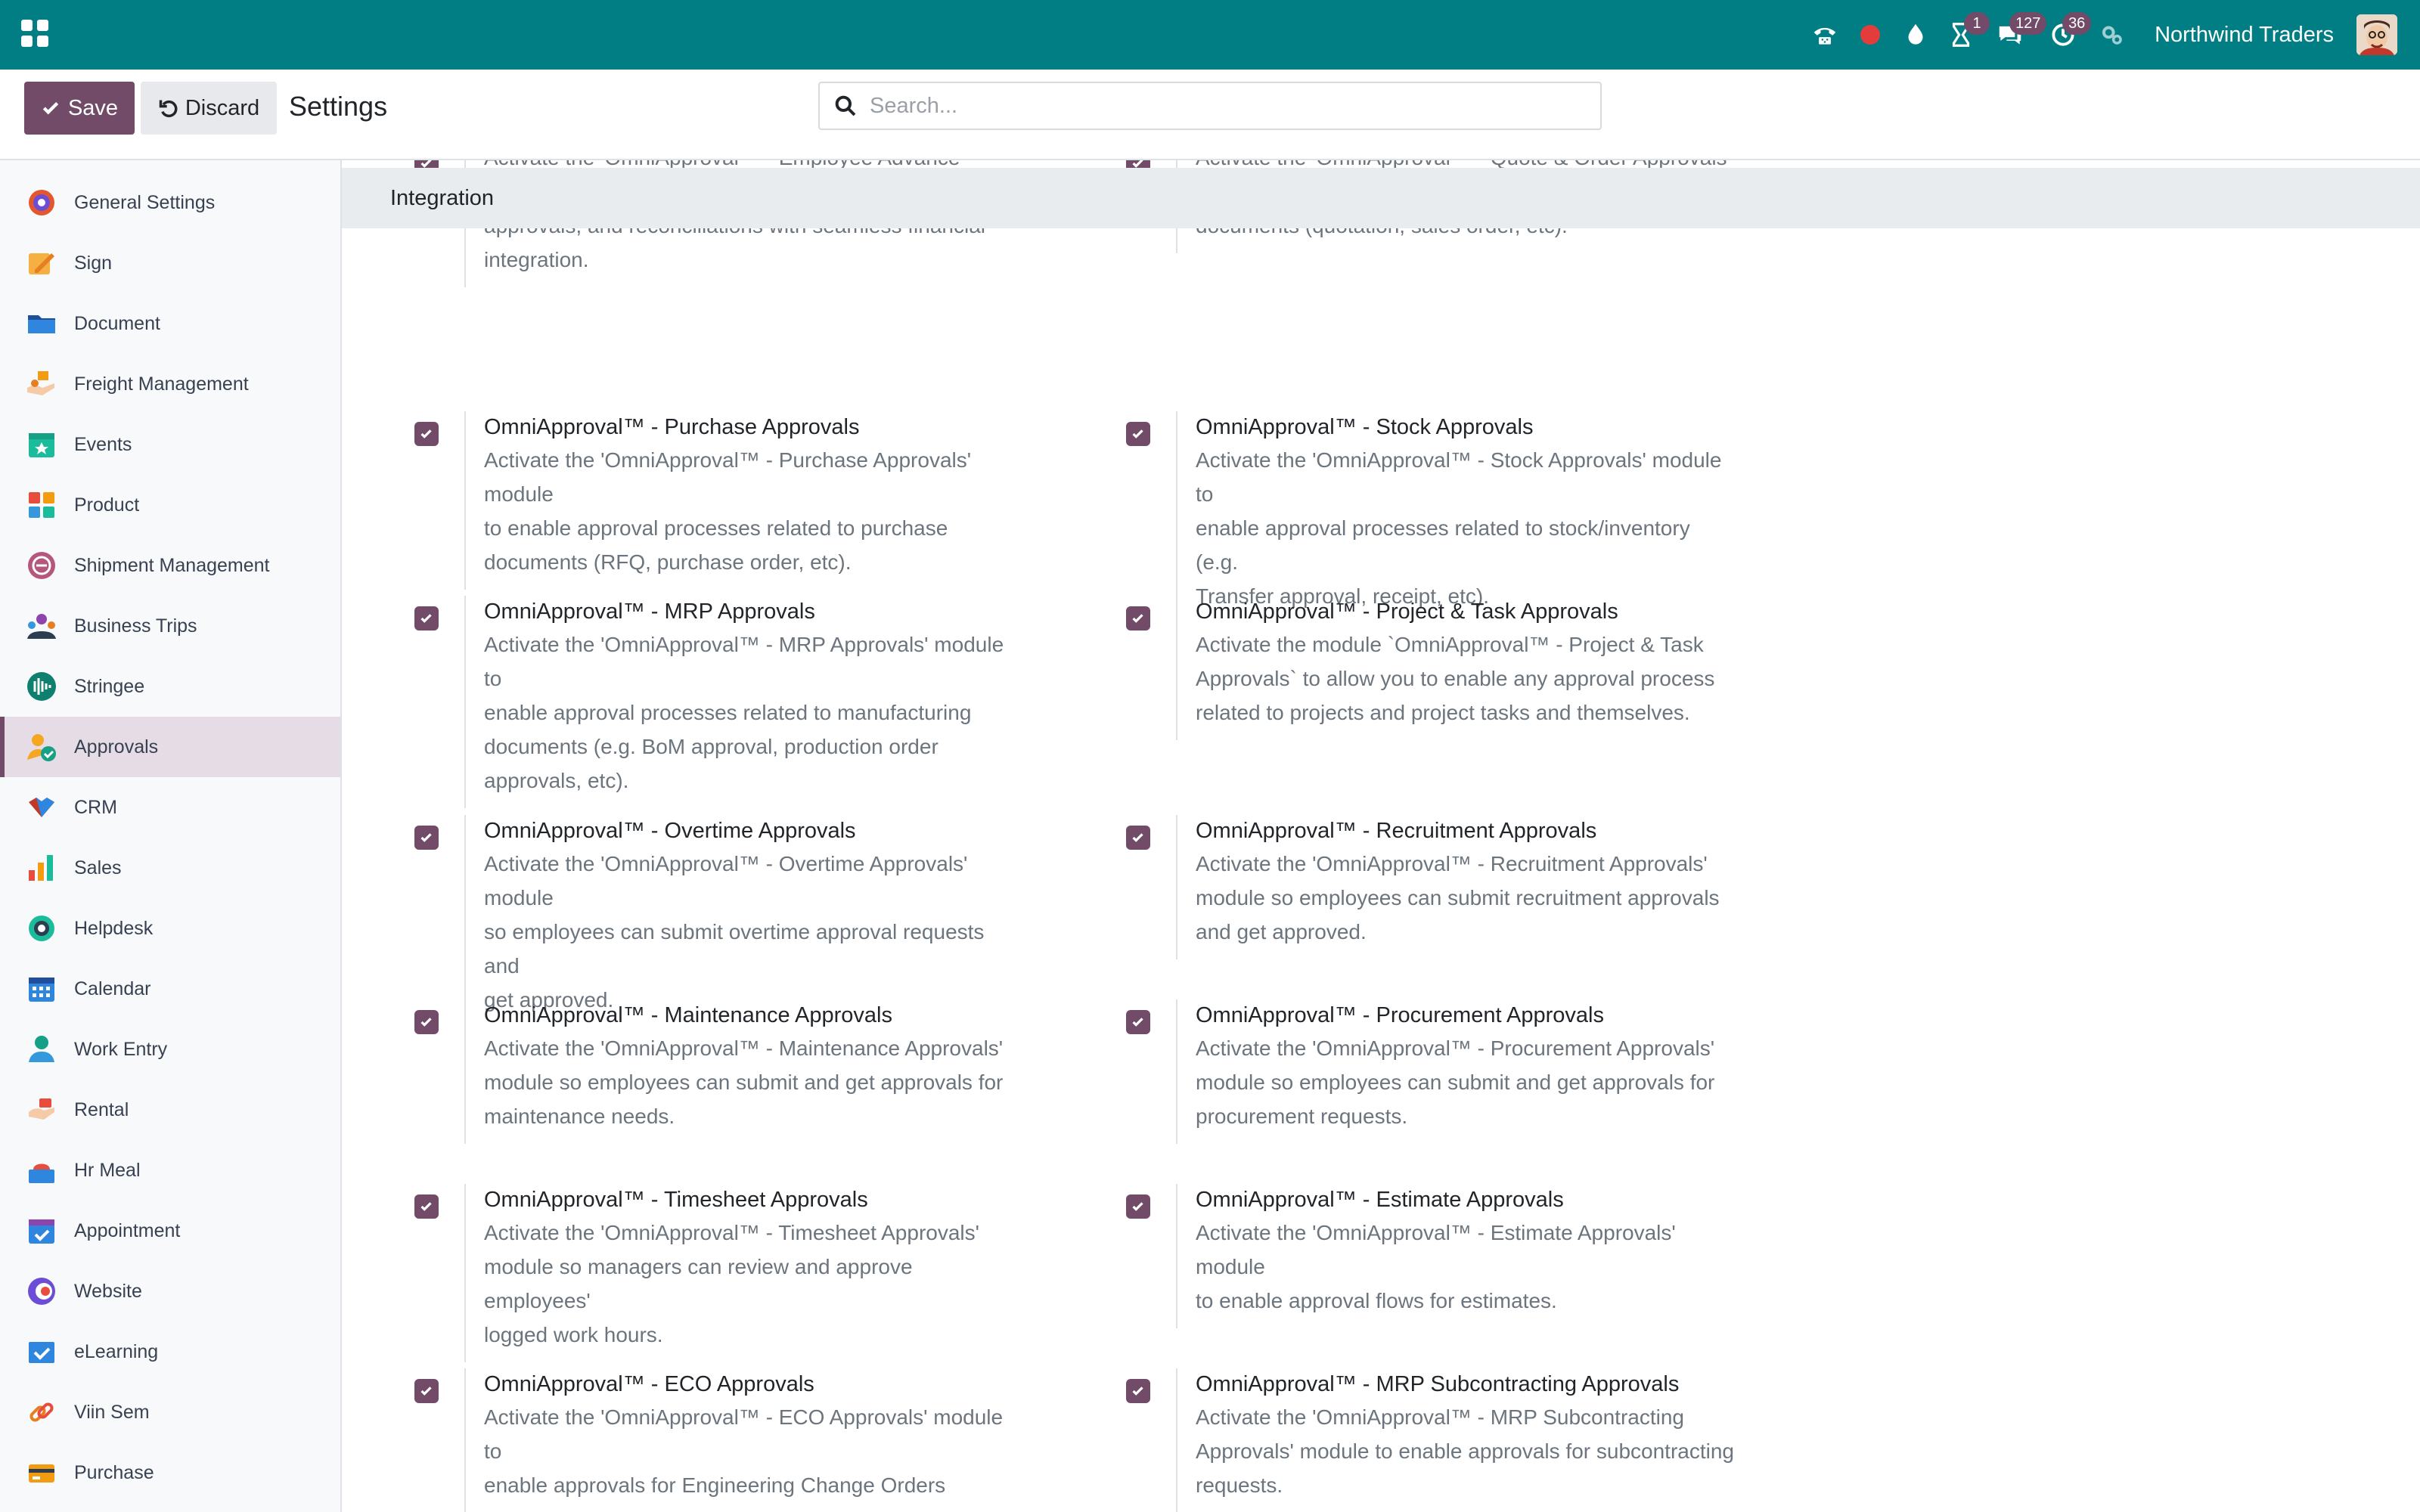  I want to click on elearning-icon, so click(41, 1352).